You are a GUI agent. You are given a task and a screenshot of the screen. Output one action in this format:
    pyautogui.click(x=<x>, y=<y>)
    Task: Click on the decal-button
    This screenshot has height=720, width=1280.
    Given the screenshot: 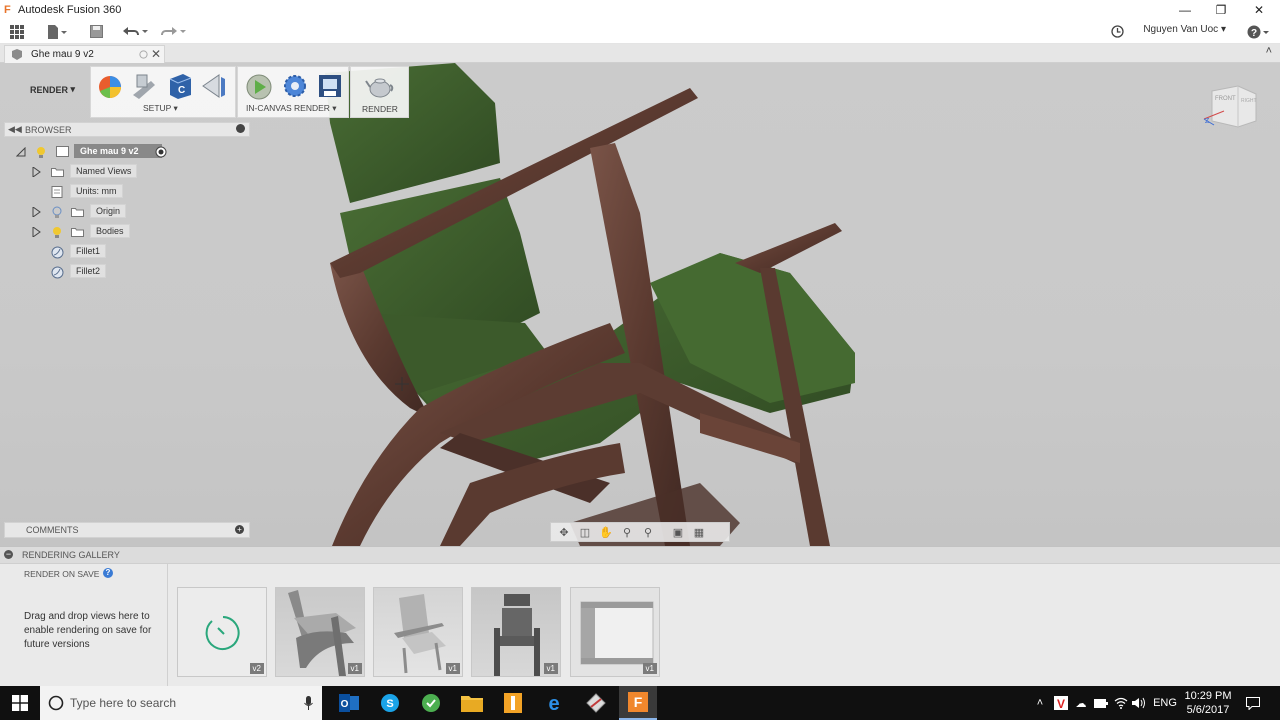 What is the action you would take?
    pyautogui.click(x=214, y=86)
    